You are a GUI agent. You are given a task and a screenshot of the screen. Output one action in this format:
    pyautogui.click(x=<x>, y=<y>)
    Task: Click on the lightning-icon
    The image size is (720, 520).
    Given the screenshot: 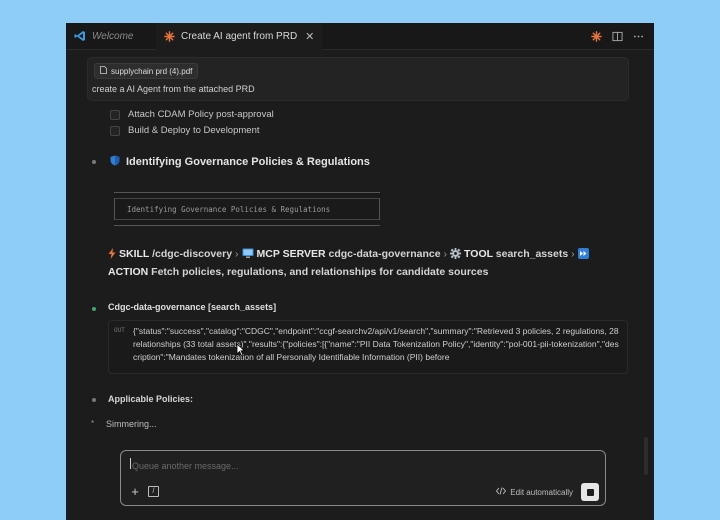 What is the action you would take?
    pyautogui.click(x=112, y=256)
    